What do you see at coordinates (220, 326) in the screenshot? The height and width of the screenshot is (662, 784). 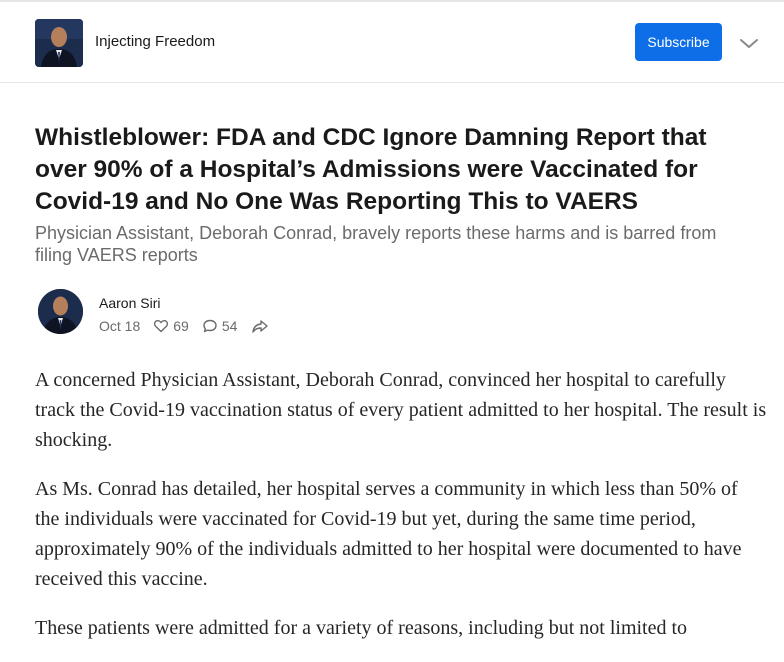 I see `comments-button: 54` at bounding box center [220, 326].